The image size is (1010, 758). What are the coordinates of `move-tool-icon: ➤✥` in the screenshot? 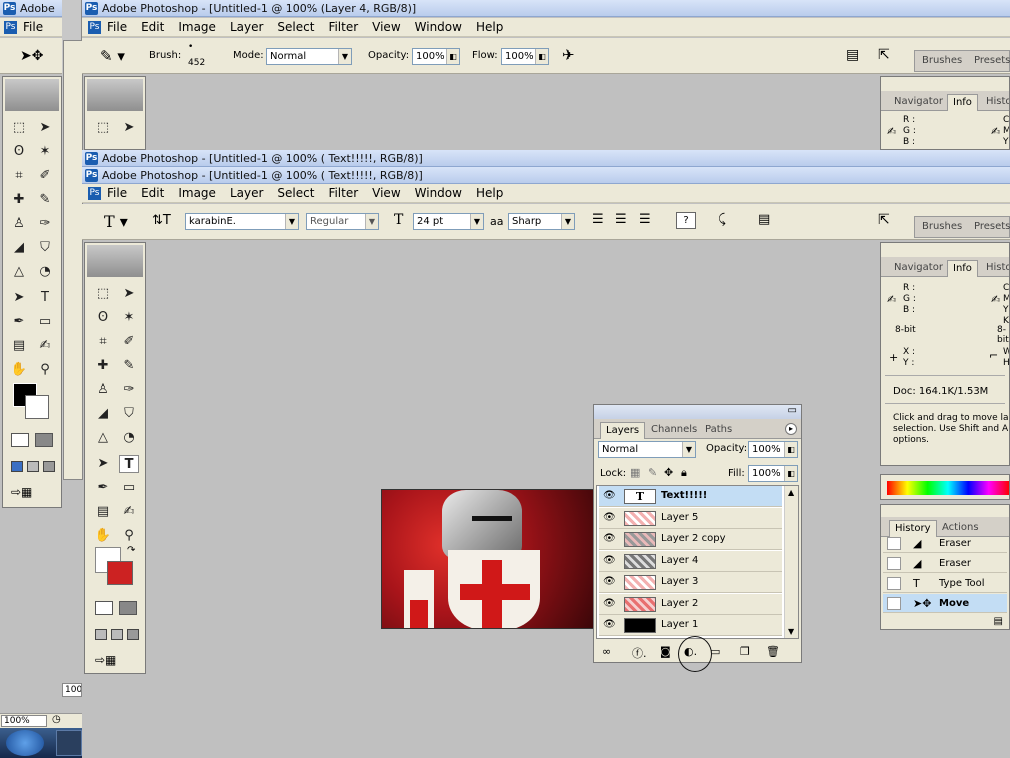 It's located at (31, 56).